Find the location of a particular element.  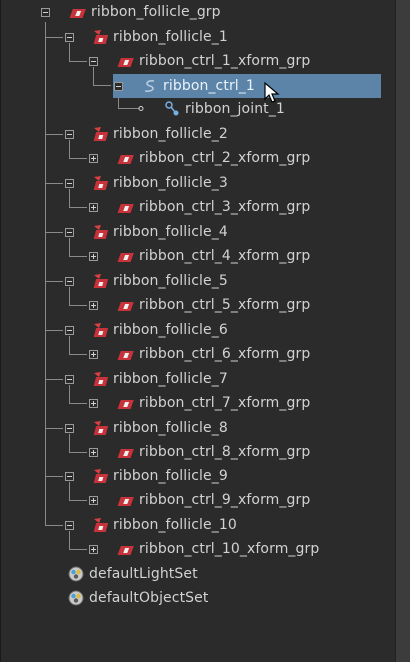

outliner-item: ribbon_ctrl_3_xform_grp is located at coordinates (213, 207).